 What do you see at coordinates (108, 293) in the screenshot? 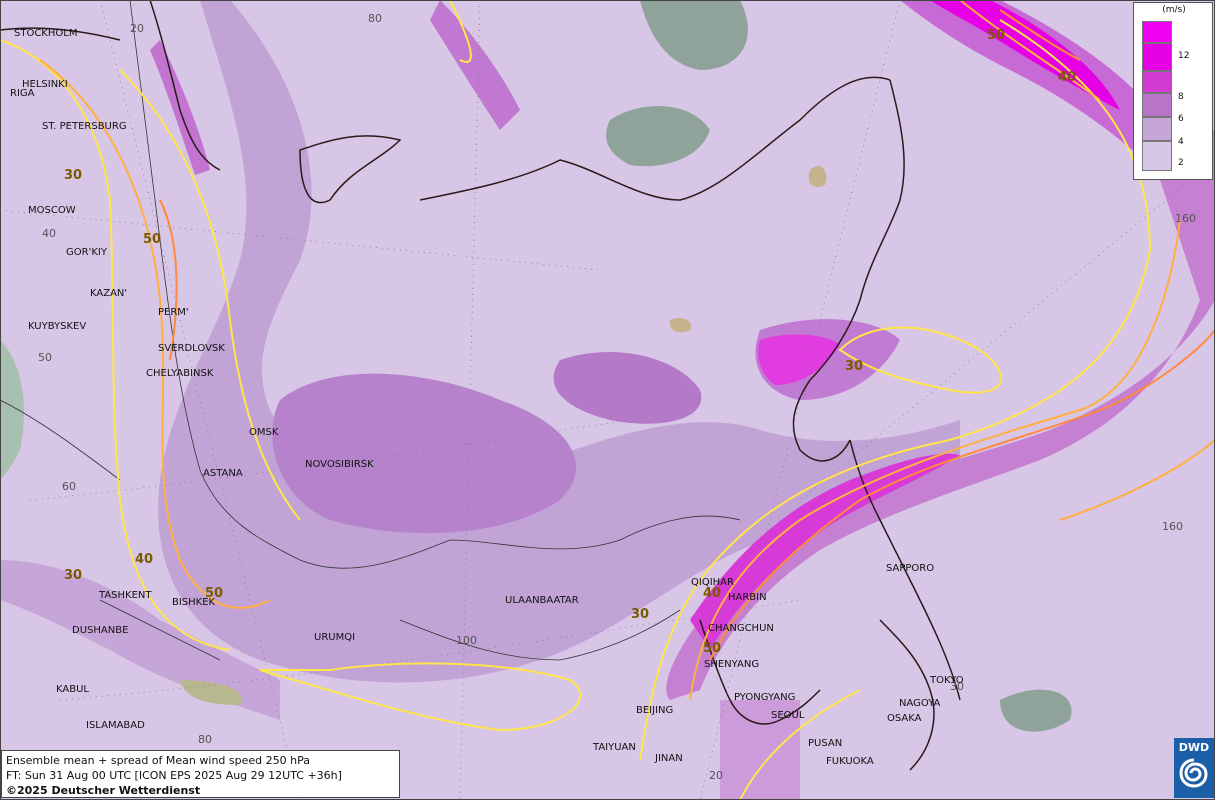
I see `city-label: KAZAN'` at bounding box center [108, 293].